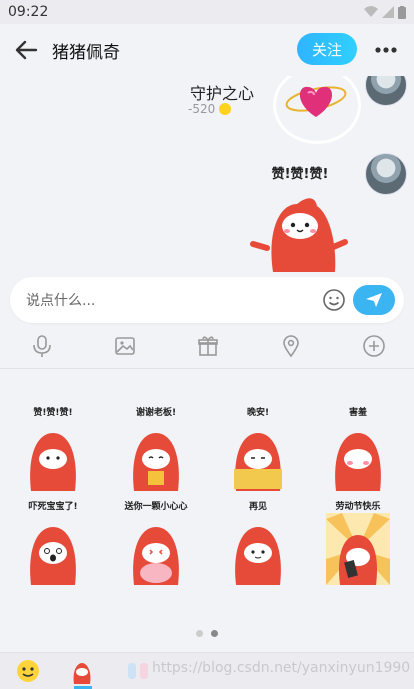 This screenshot has height=689, width=414. I want to click on pager-dot-active, so click(214, 633).